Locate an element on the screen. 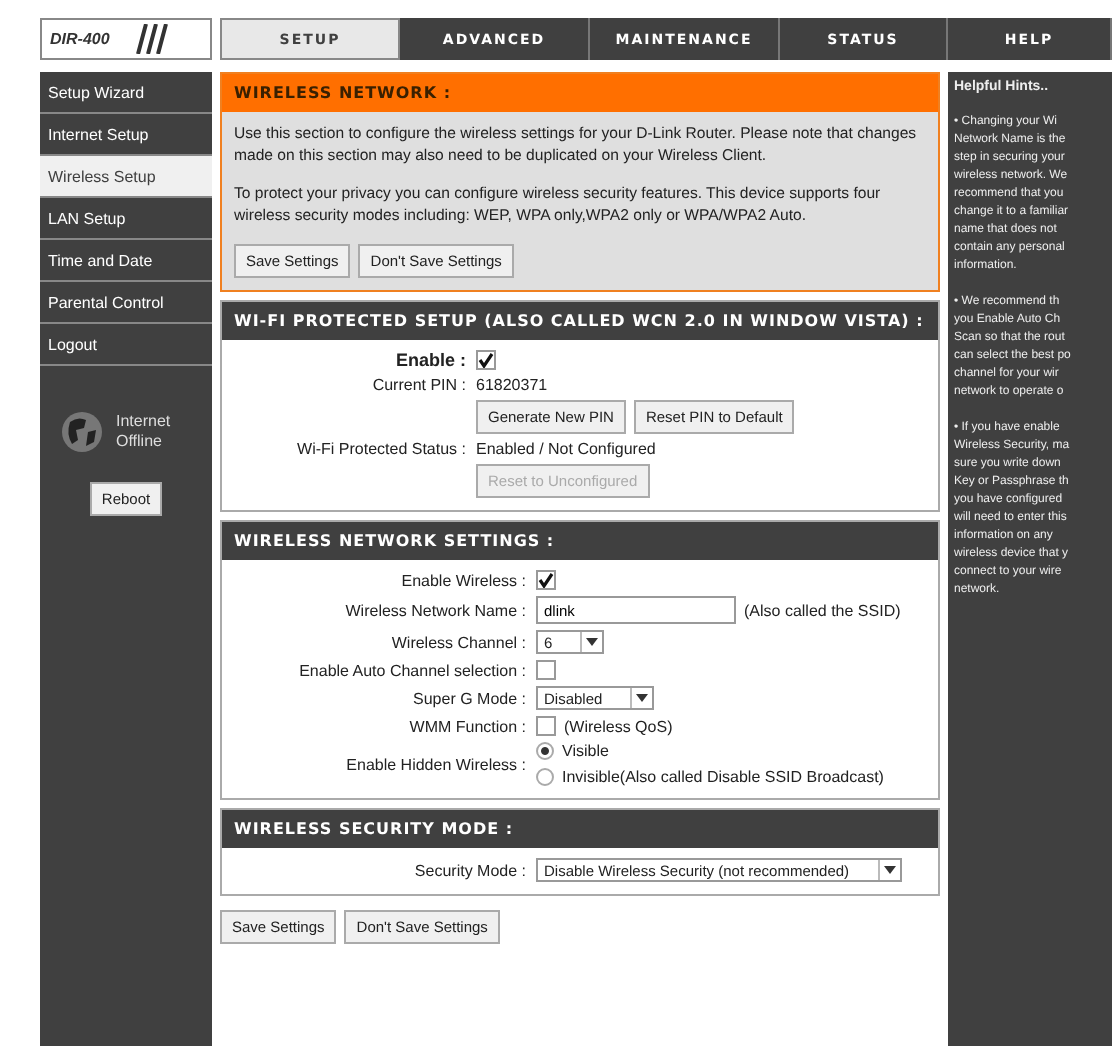 This screenshot has height=1046, width=1112. field-label: WMM Function : is located at coordinates (466, 726).